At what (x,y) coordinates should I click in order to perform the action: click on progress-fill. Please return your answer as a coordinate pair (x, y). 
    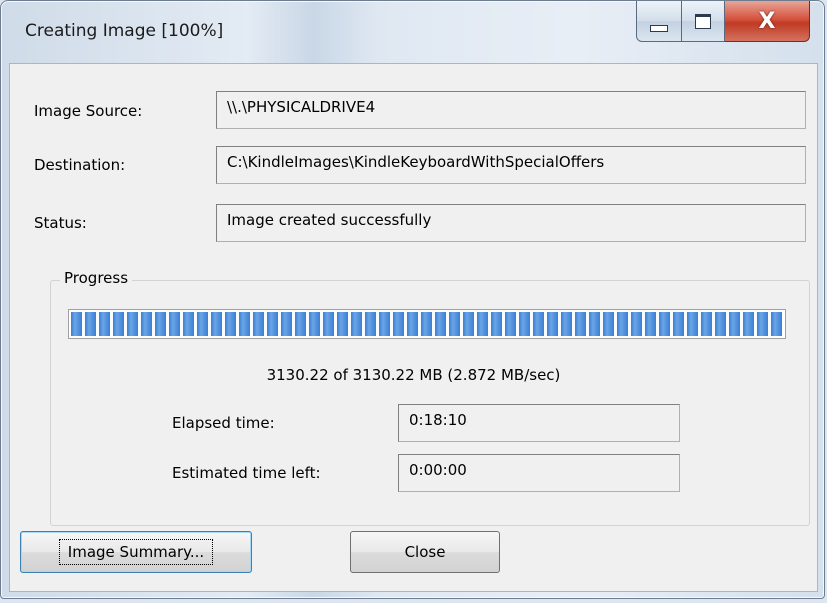
    Looking at the image, I should click on (427, 324).